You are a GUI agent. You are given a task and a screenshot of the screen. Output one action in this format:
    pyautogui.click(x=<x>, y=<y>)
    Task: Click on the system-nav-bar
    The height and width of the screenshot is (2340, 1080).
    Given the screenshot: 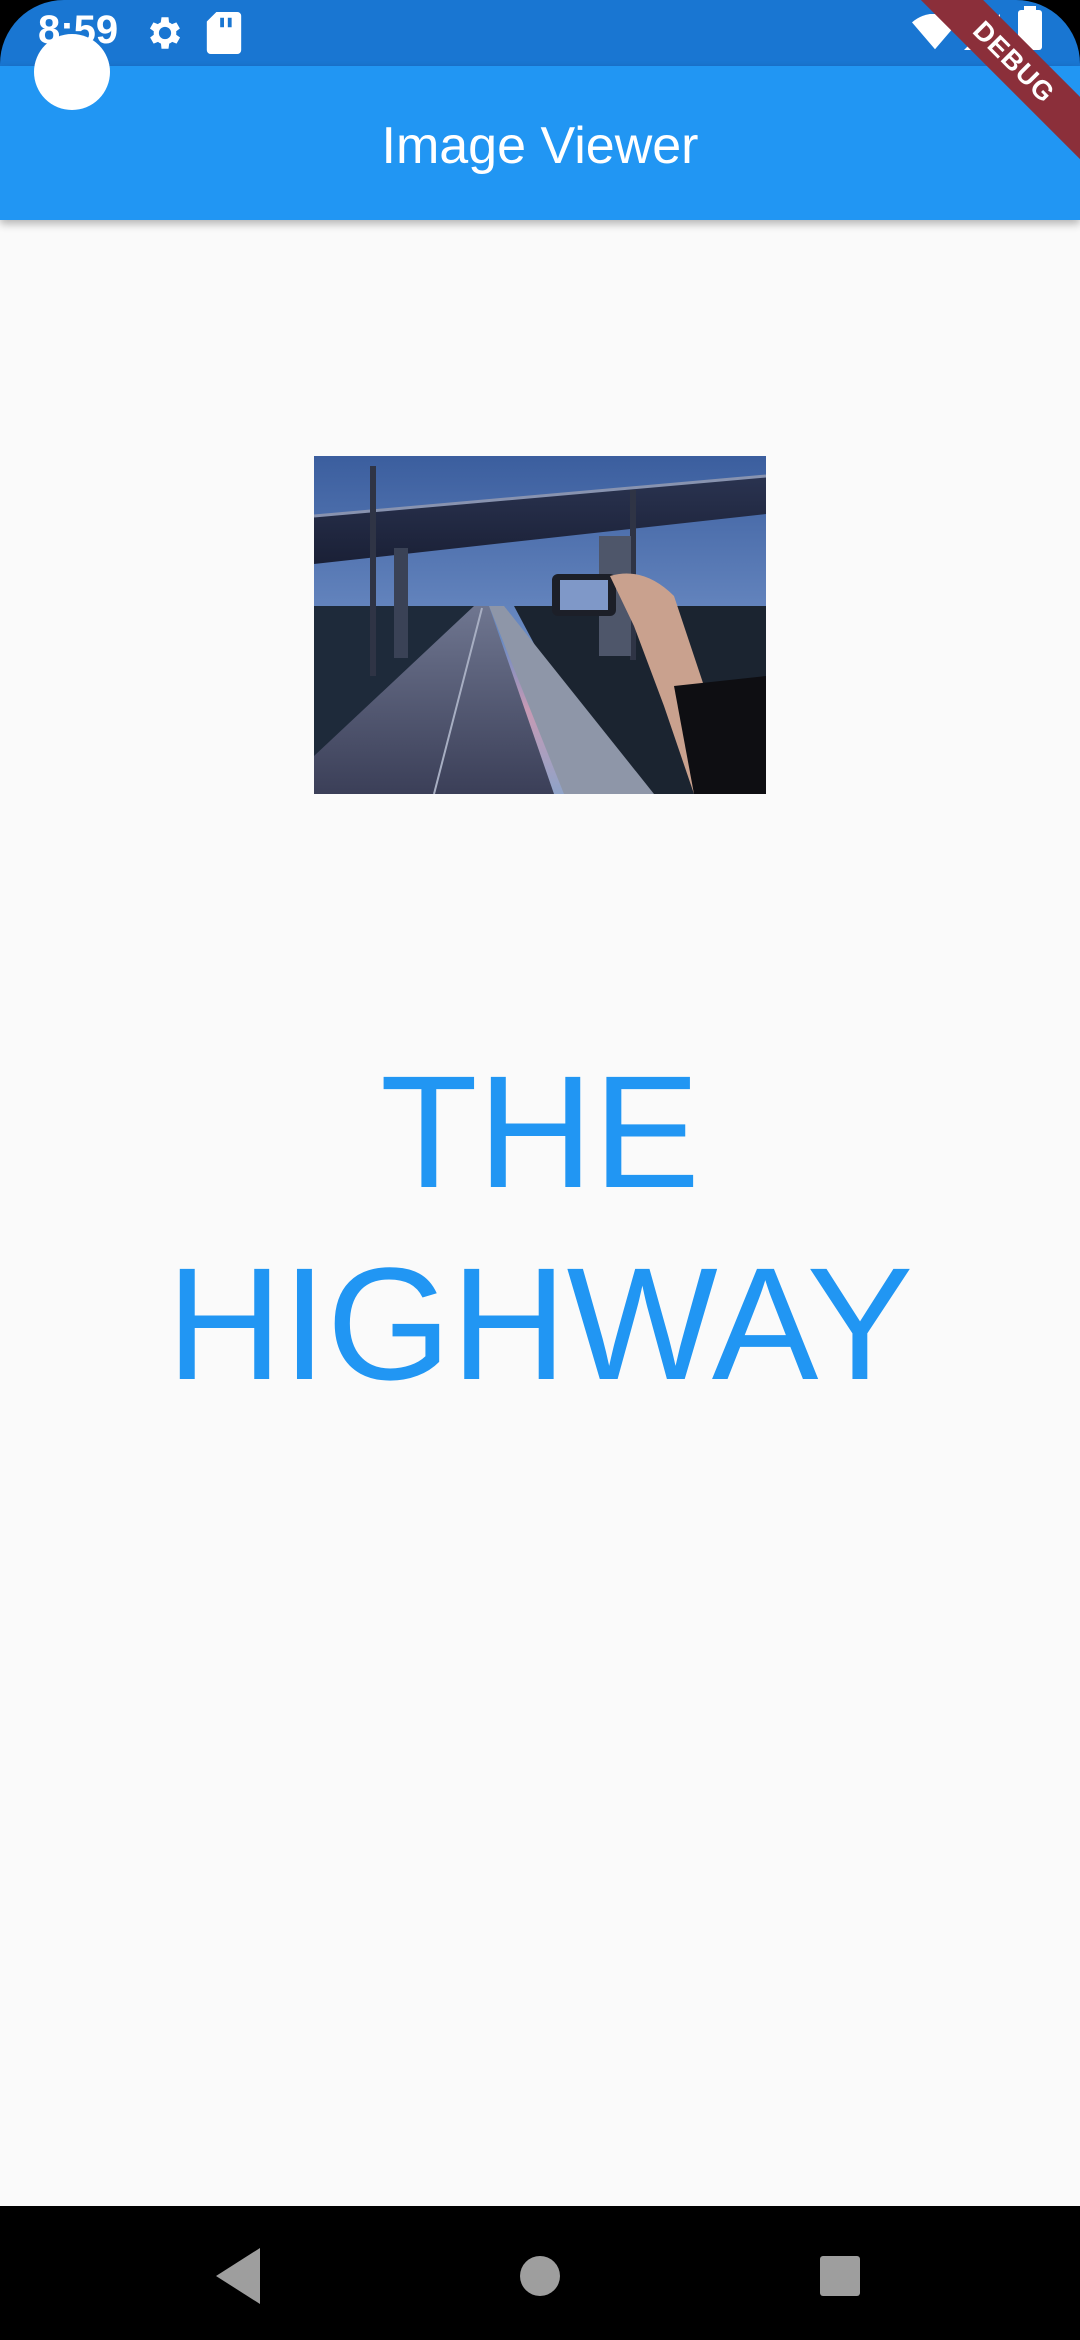 What is the action you would take?
    pyautogui.click(x=540, y=2273)
    